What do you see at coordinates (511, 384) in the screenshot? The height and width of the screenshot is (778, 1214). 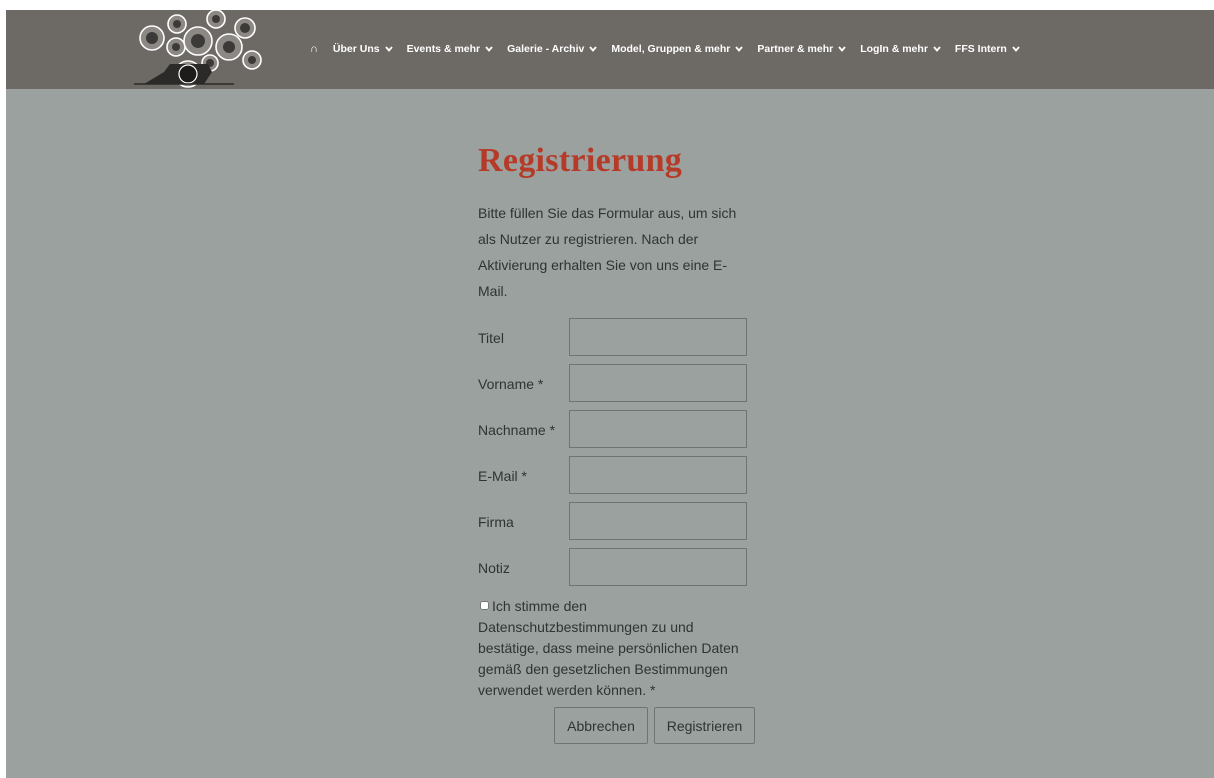 I see `vorname-label: Vorname *` at bounding box center [511, 384].